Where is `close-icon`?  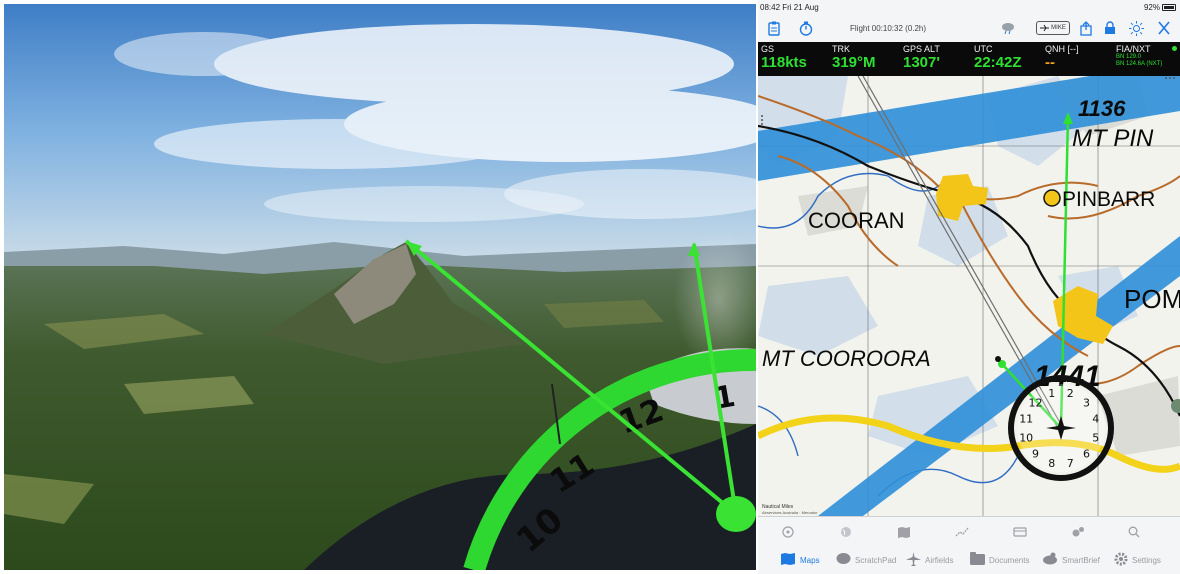
close-icon is located at coordinates (1164, 28).